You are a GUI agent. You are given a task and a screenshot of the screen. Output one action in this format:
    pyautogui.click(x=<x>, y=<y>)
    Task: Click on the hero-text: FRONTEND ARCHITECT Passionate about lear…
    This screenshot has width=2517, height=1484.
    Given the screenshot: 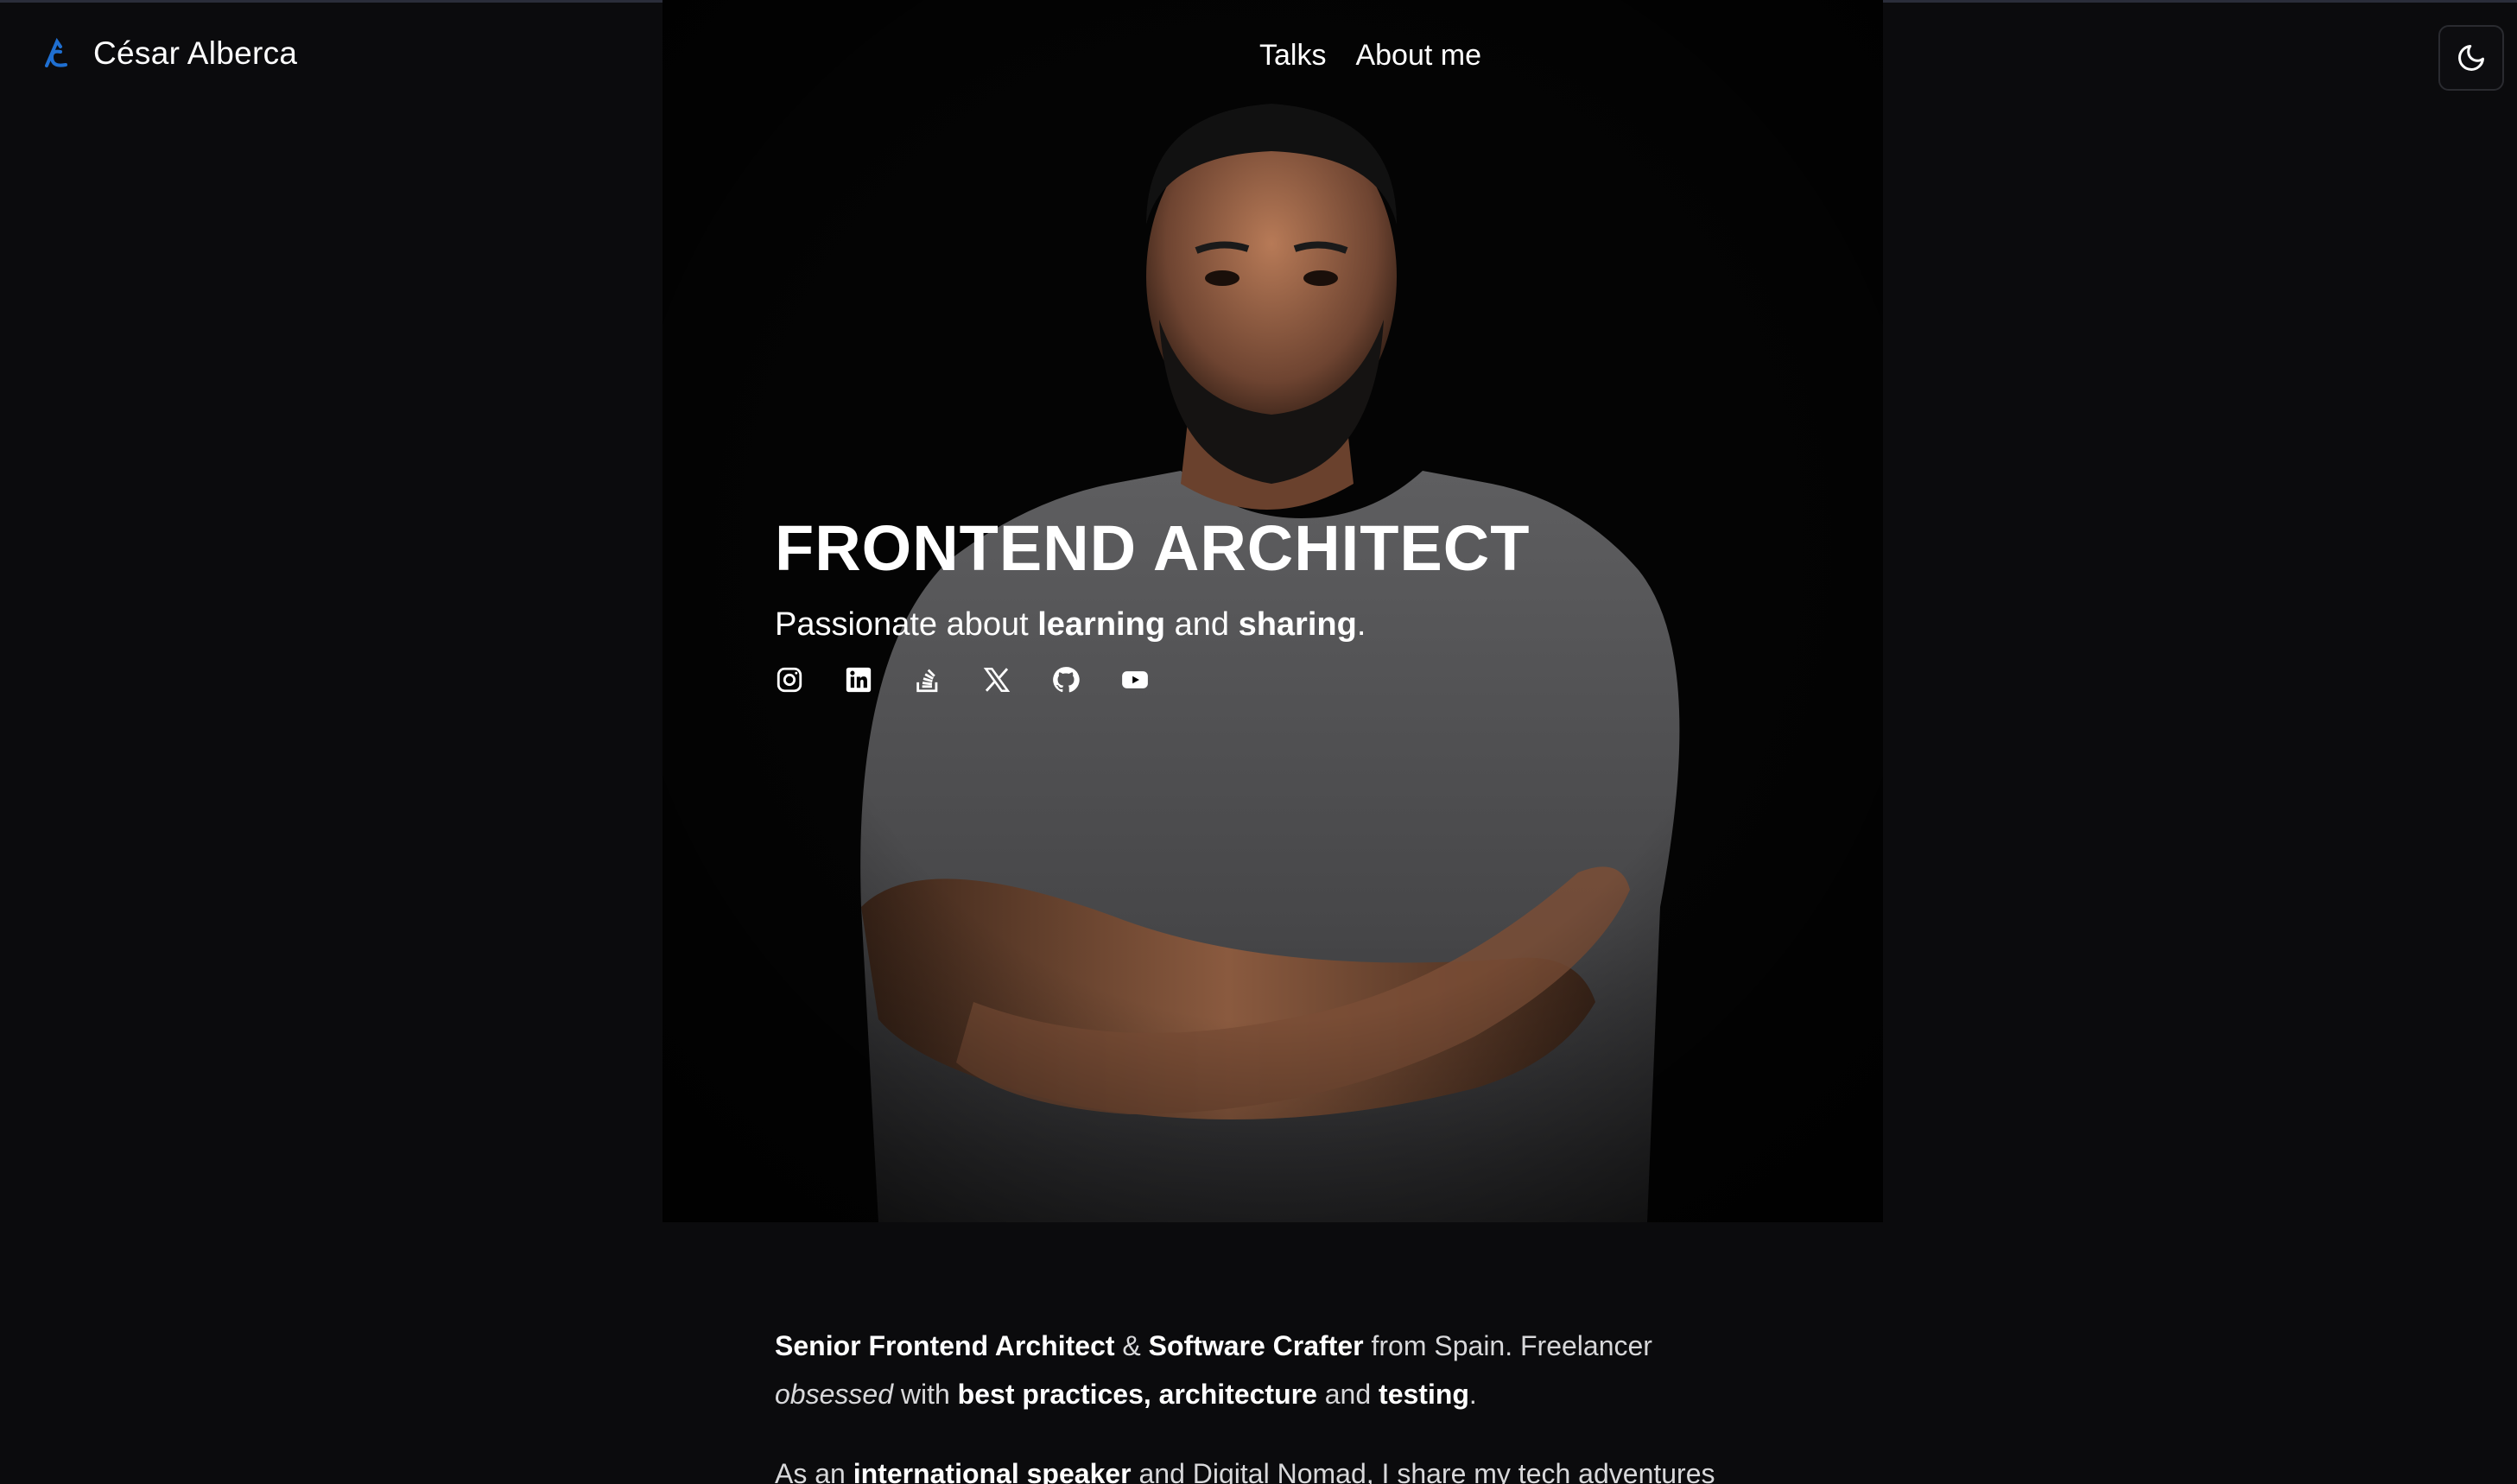 What is the action you would take?
    pyautogui.click(x=1152, y=602)
    